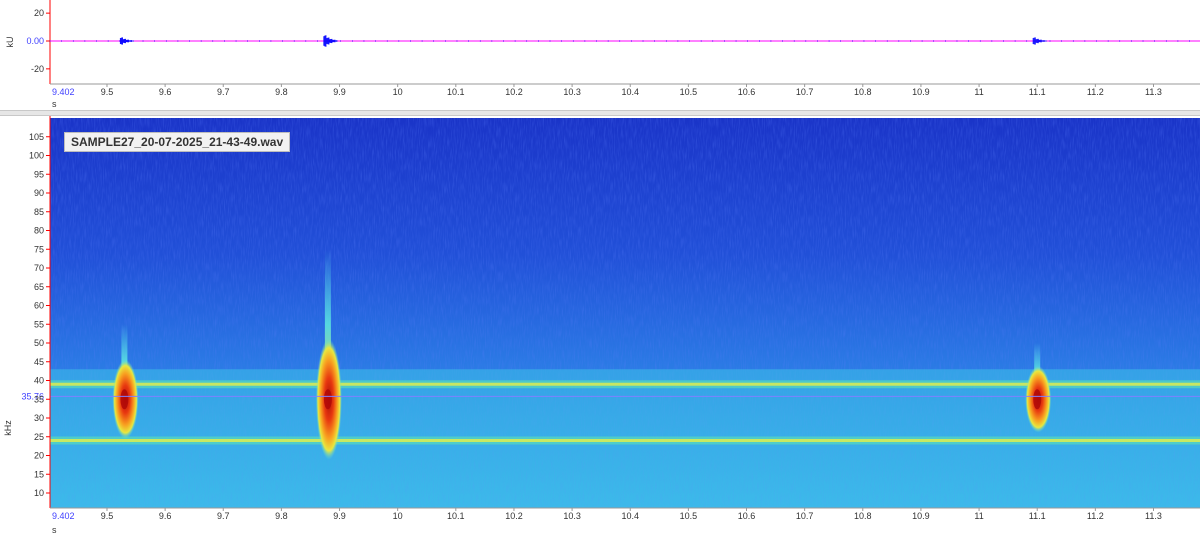 The height and width of the screenshot is (537, 1200). What do you see at coordinates (39, 287) in the screenshot?
I see `spectrogram-y-tick-label: 65` at bounding box center [39, 287].